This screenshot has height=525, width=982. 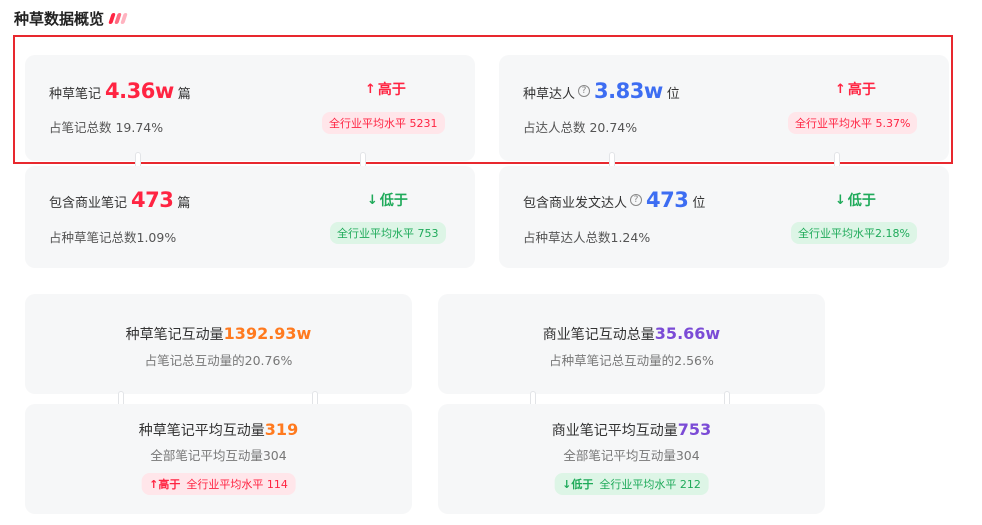 What do you see at coordinates (237, 484) in the screenshot?
I see `notes-interaction-avg-benchmark: 全行业平均水平 114` at bounding box center [237, 484].